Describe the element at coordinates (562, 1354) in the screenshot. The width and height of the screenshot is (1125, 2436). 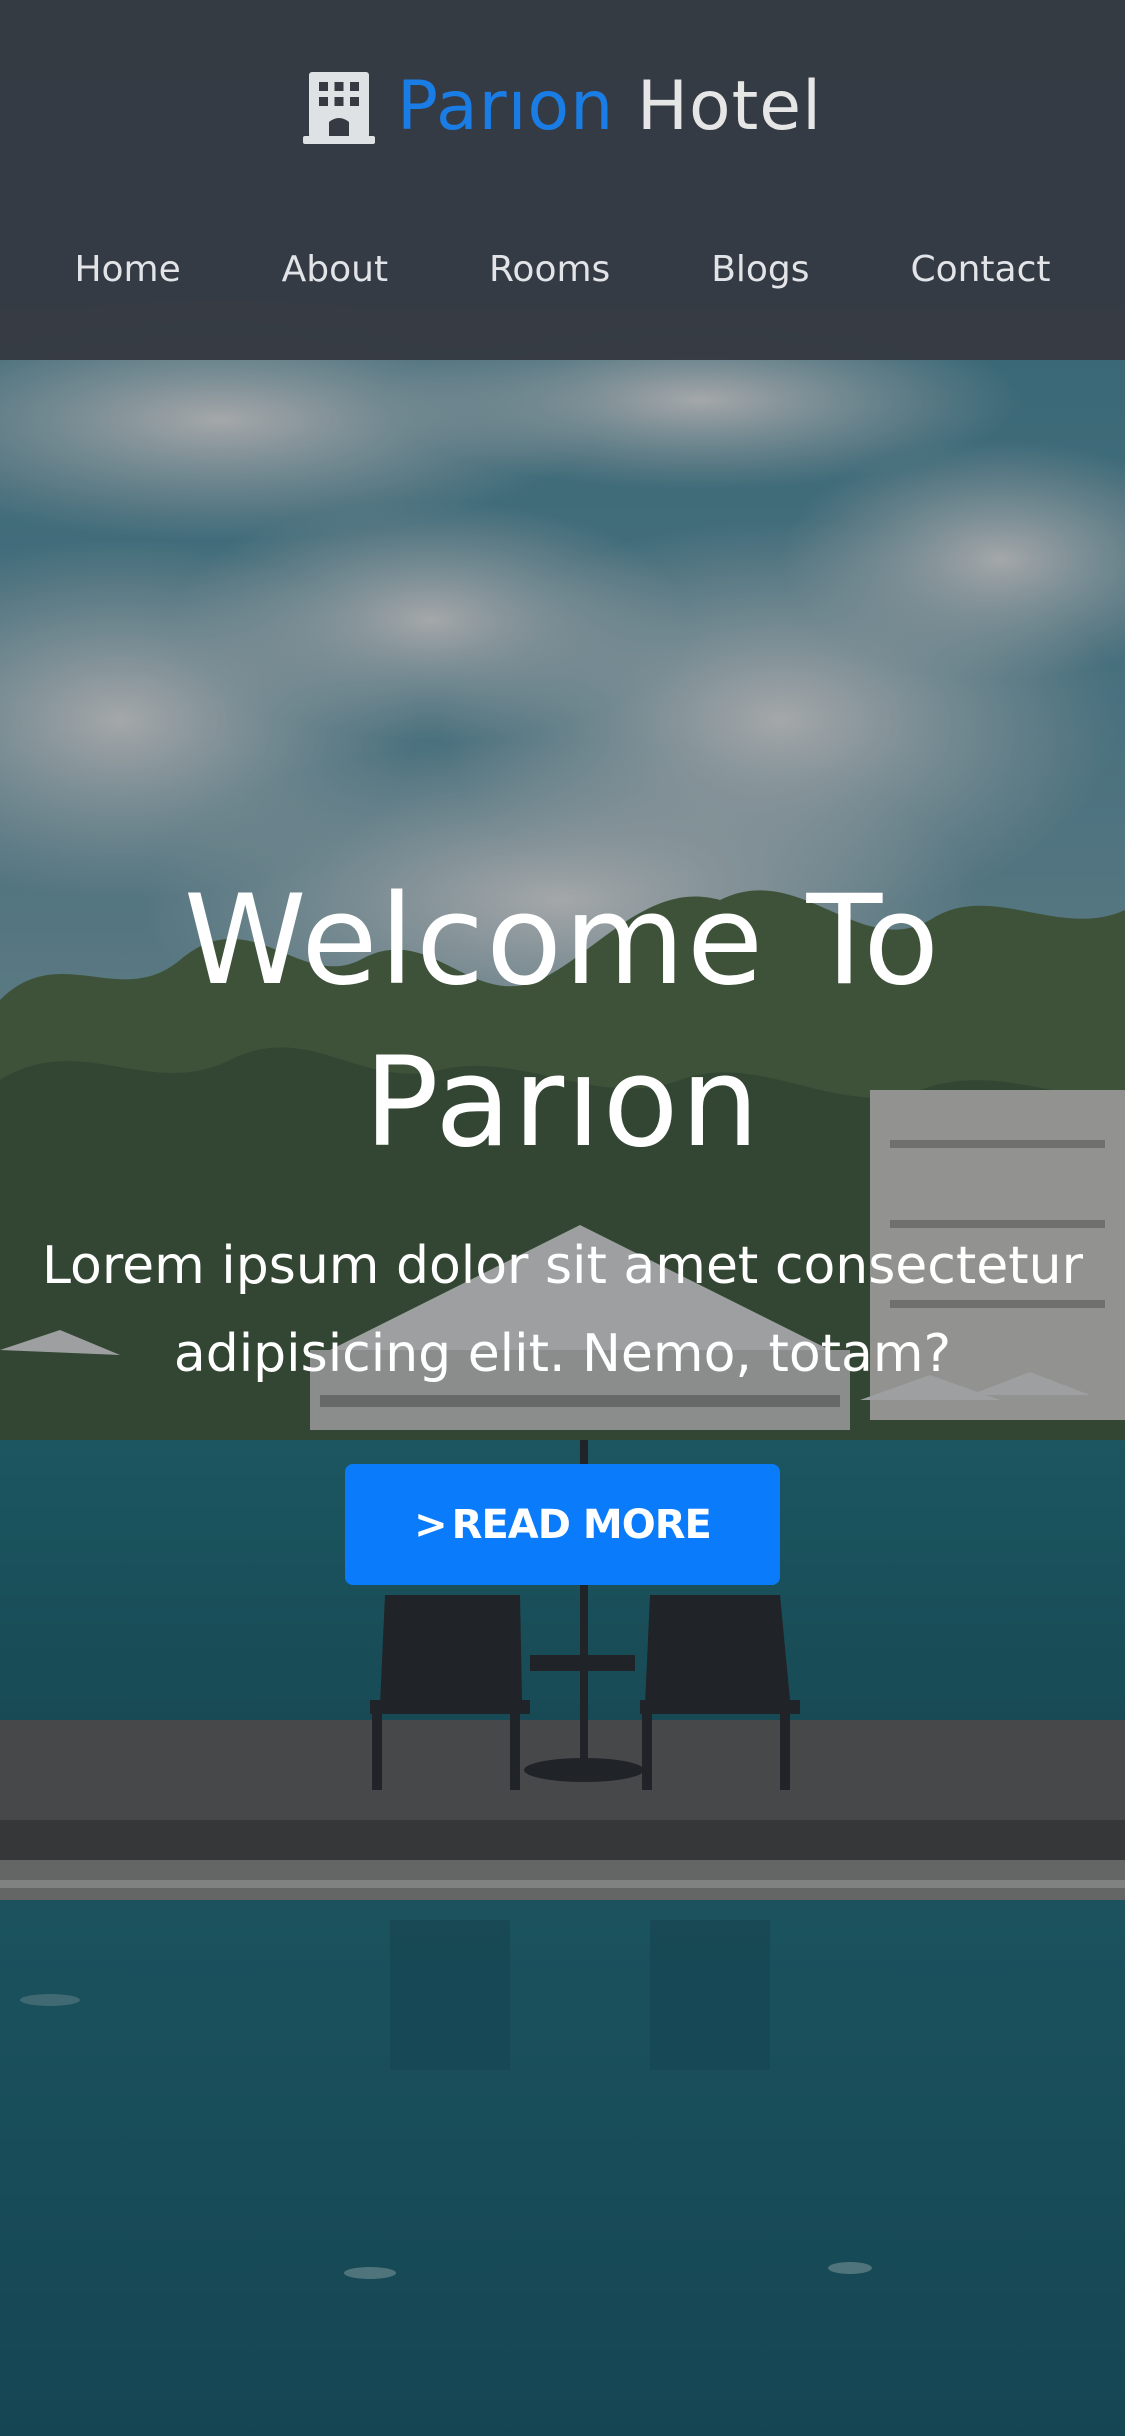
I see `hero-subtitle-line2: adipisicing elit. Nemo, totam?` at that location.